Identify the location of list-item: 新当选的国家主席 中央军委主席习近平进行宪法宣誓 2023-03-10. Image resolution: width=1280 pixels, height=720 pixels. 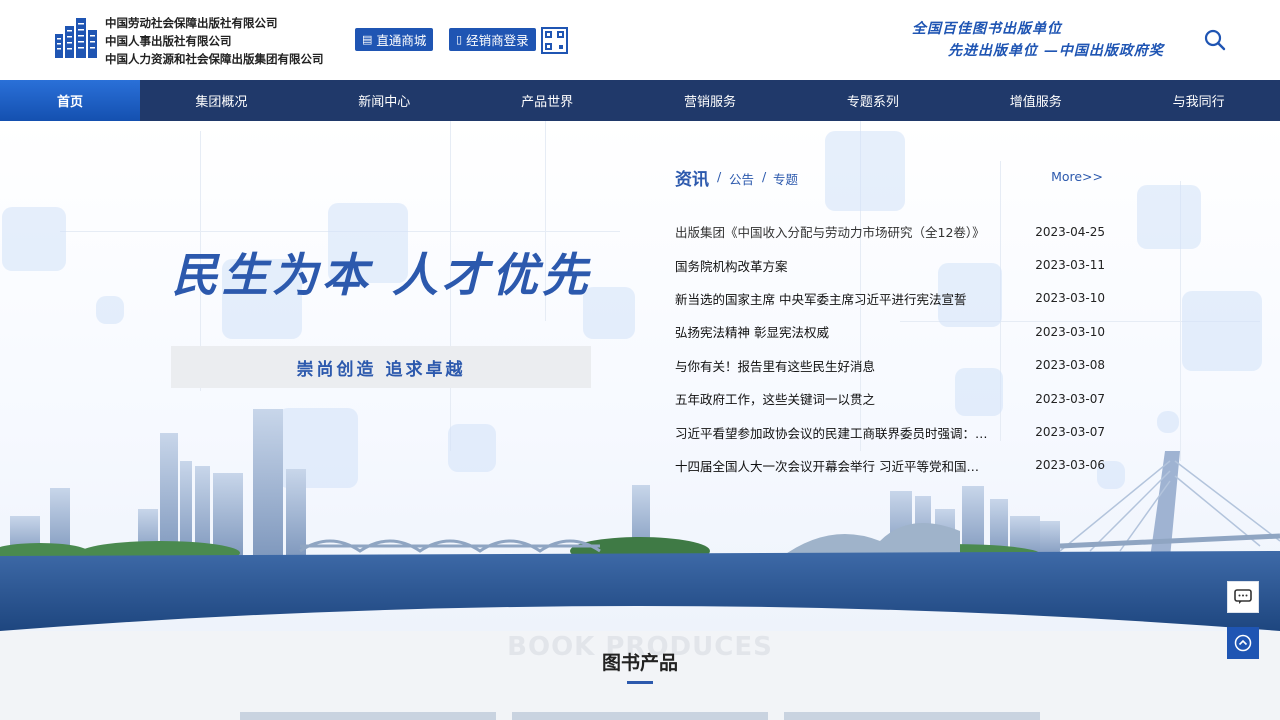
(890, 298).